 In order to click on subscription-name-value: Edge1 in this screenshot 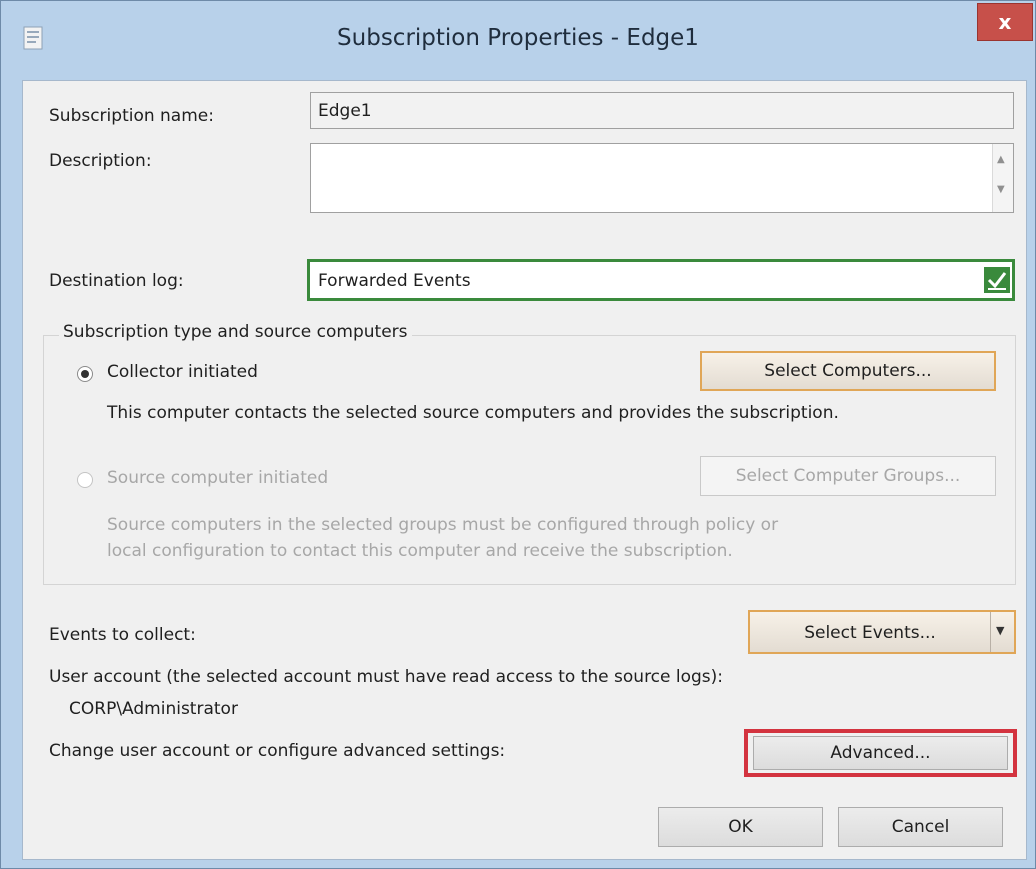, I will do `click(345, 111)`.